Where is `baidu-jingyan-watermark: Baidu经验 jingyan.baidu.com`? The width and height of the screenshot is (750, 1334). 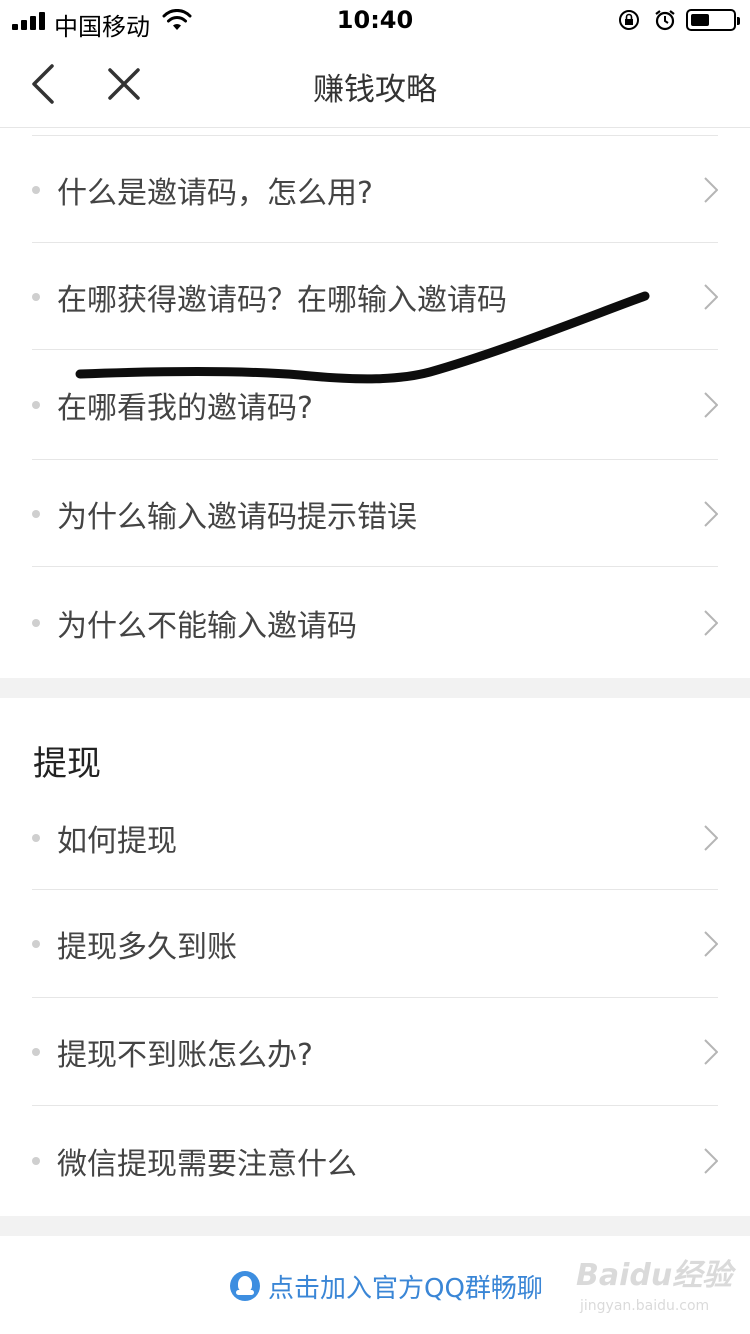
baidu-jingyan-watermark: Baidu经验 jingyan.baidu.com is located at coordinates (656, 1288).